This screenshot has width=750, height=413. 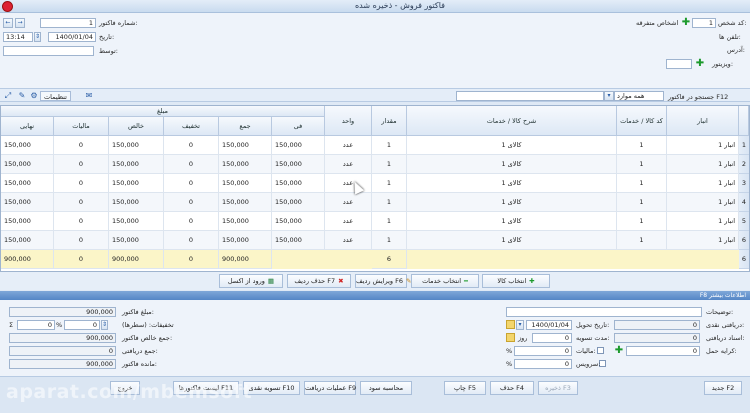 I want to click on delete-invoice-button: حذف F4, so click(x=512, y=388).